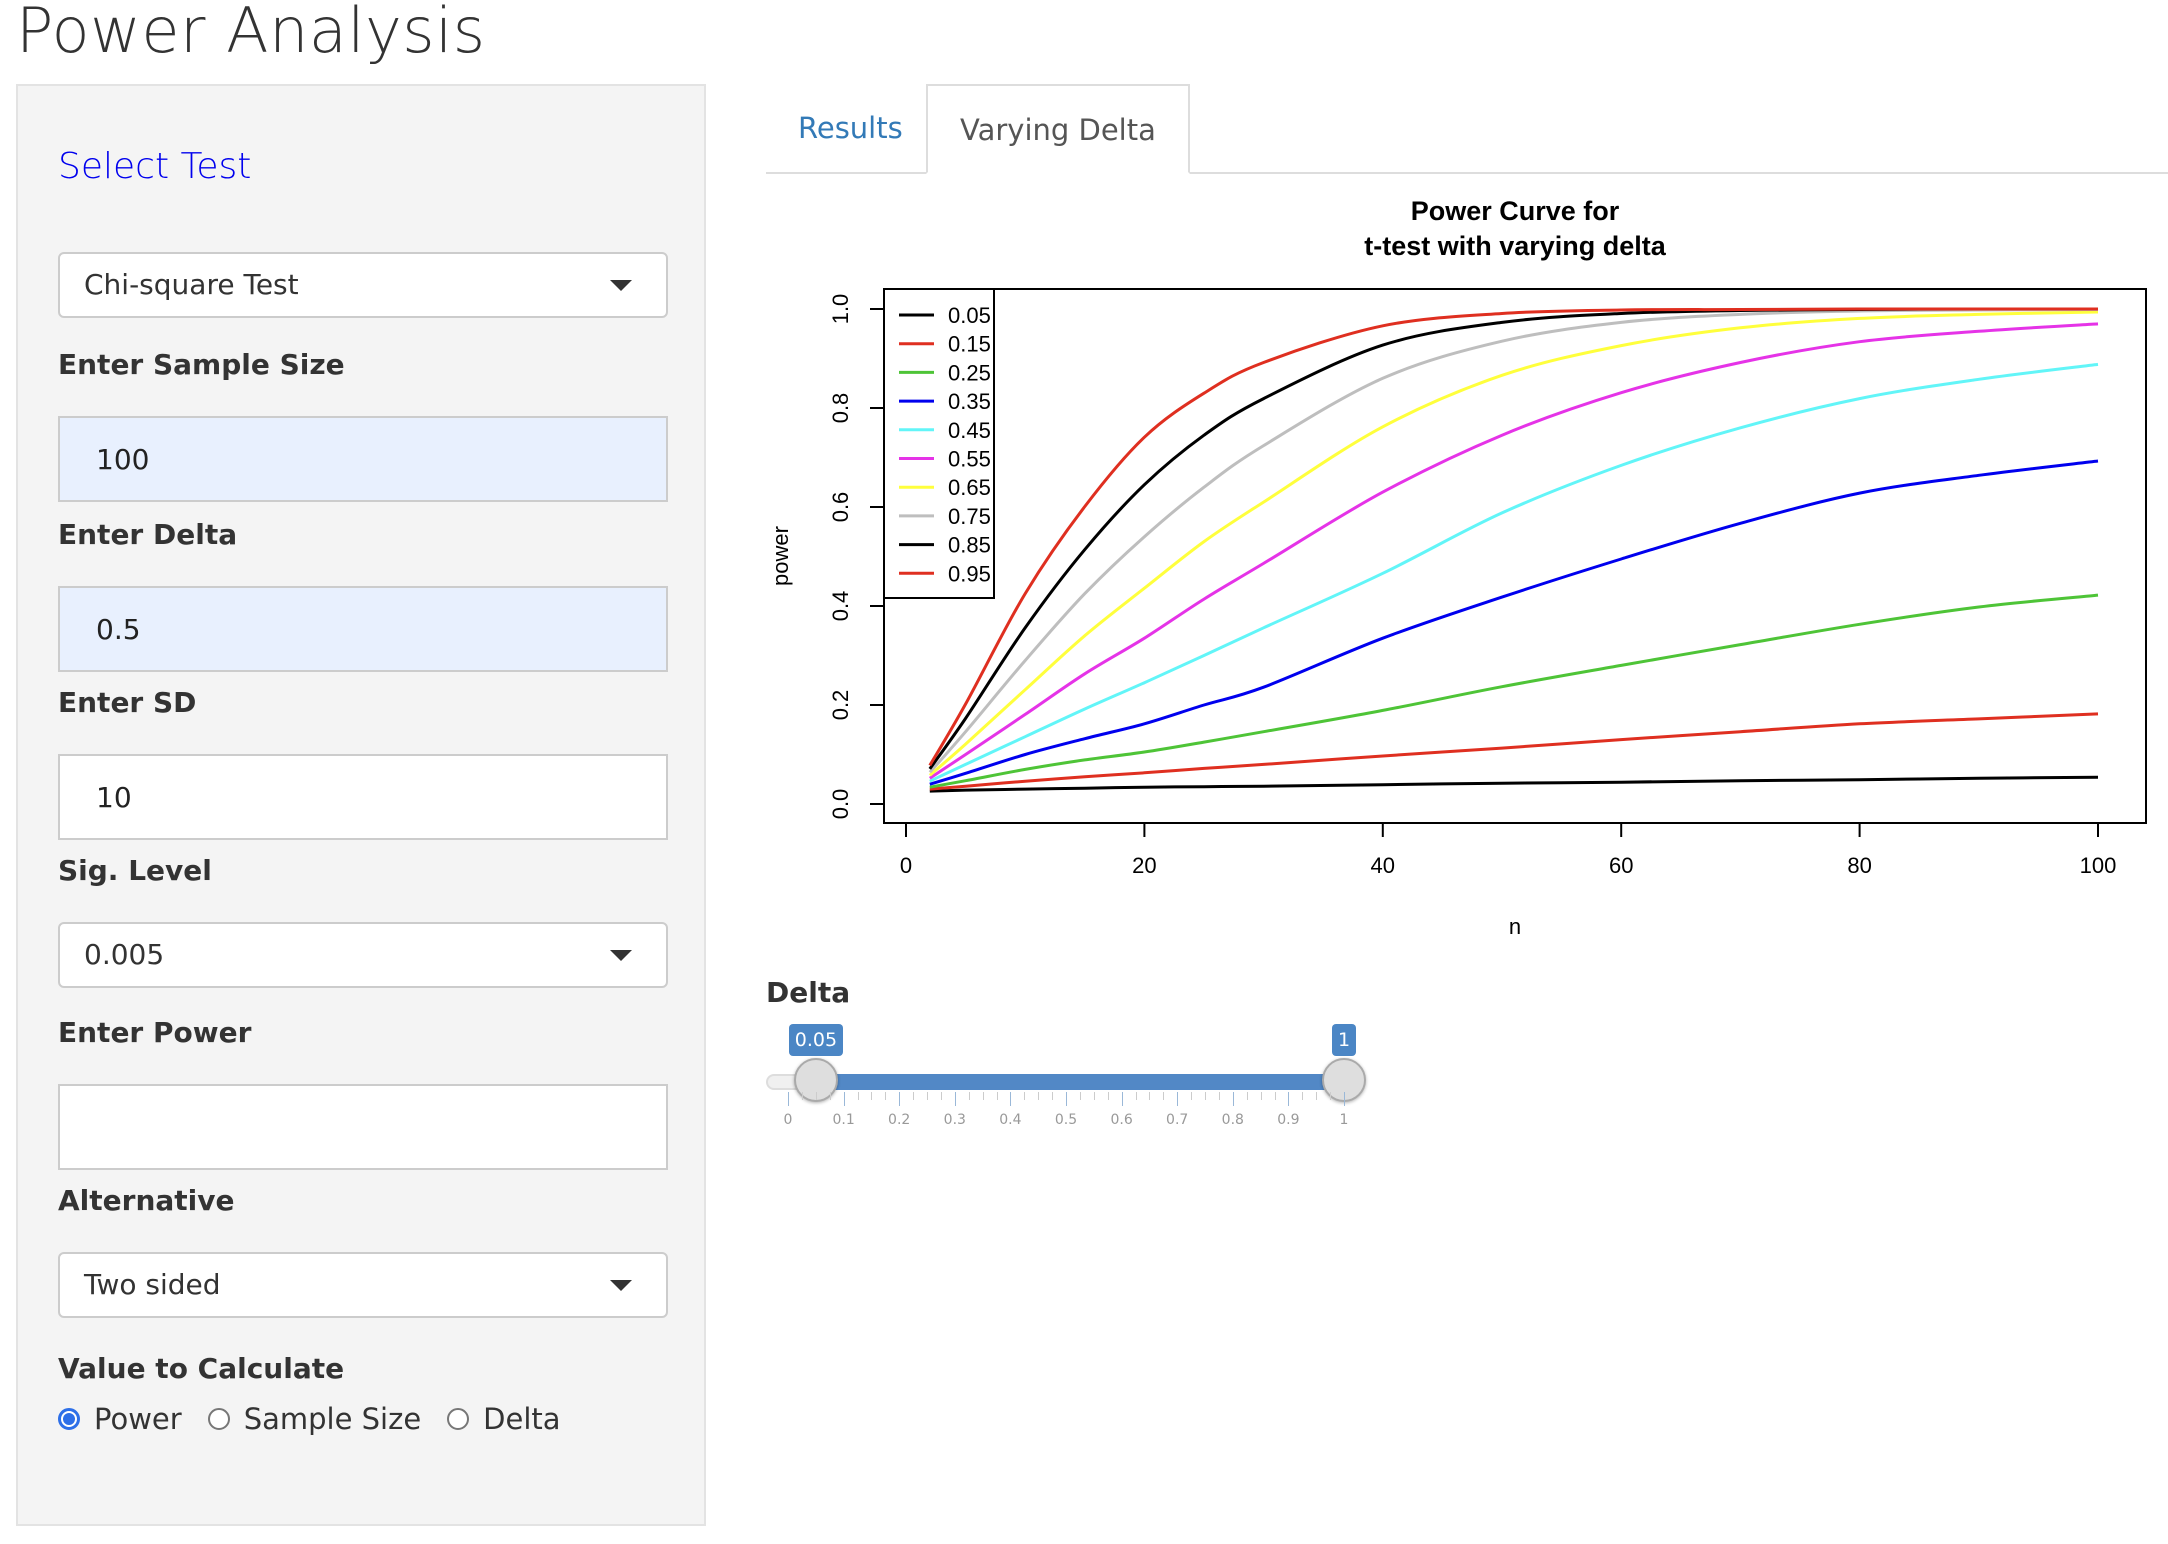 The width and height of the screenshot is (2168, 1544). What do you see at coordinates (1514, 691) in the screenshot?
I see `series-line-delta-0.25` at bounding box center [1514, 691].